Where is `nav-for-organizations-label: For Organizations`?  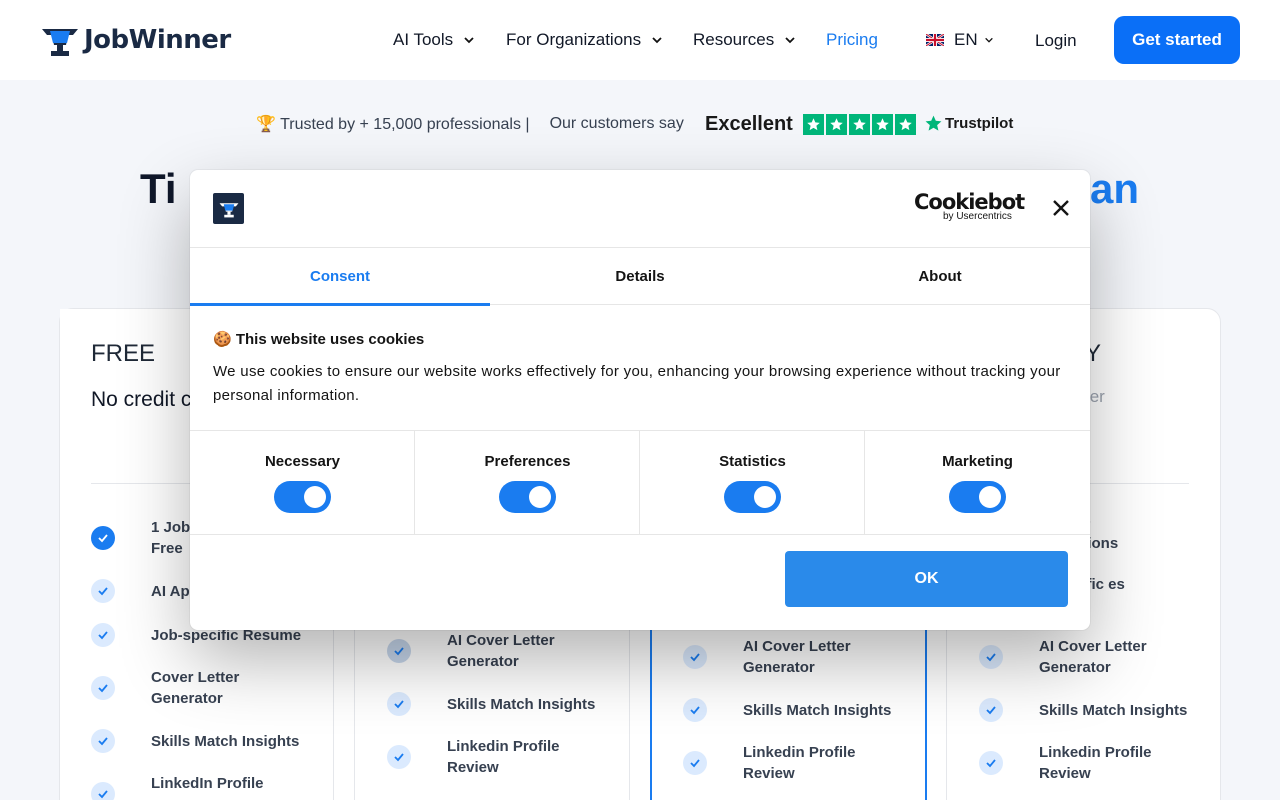 nav-for-organizations-label: For Organizations is located at coordinates (574, 39).